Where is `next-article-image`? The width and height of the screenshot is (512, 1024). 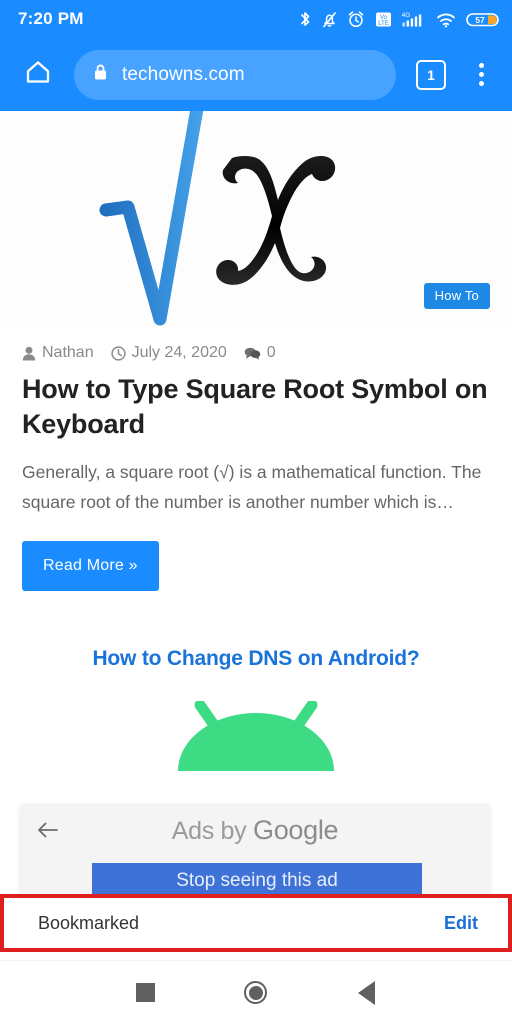 next-article-image is located at coordinates (256, 721).